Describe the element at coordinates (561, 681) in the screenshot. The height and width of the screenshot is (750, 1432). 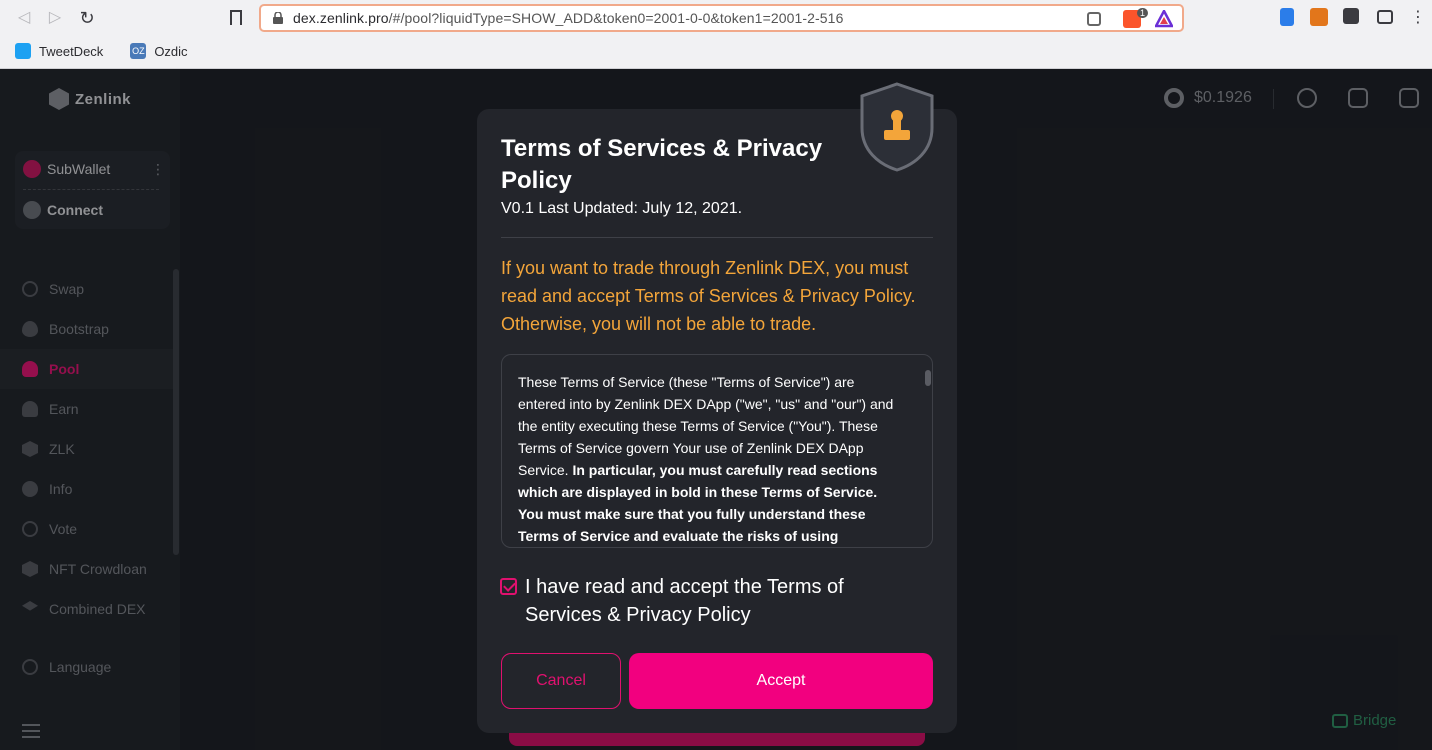
I see `cancel-button: Cancel` at that location.